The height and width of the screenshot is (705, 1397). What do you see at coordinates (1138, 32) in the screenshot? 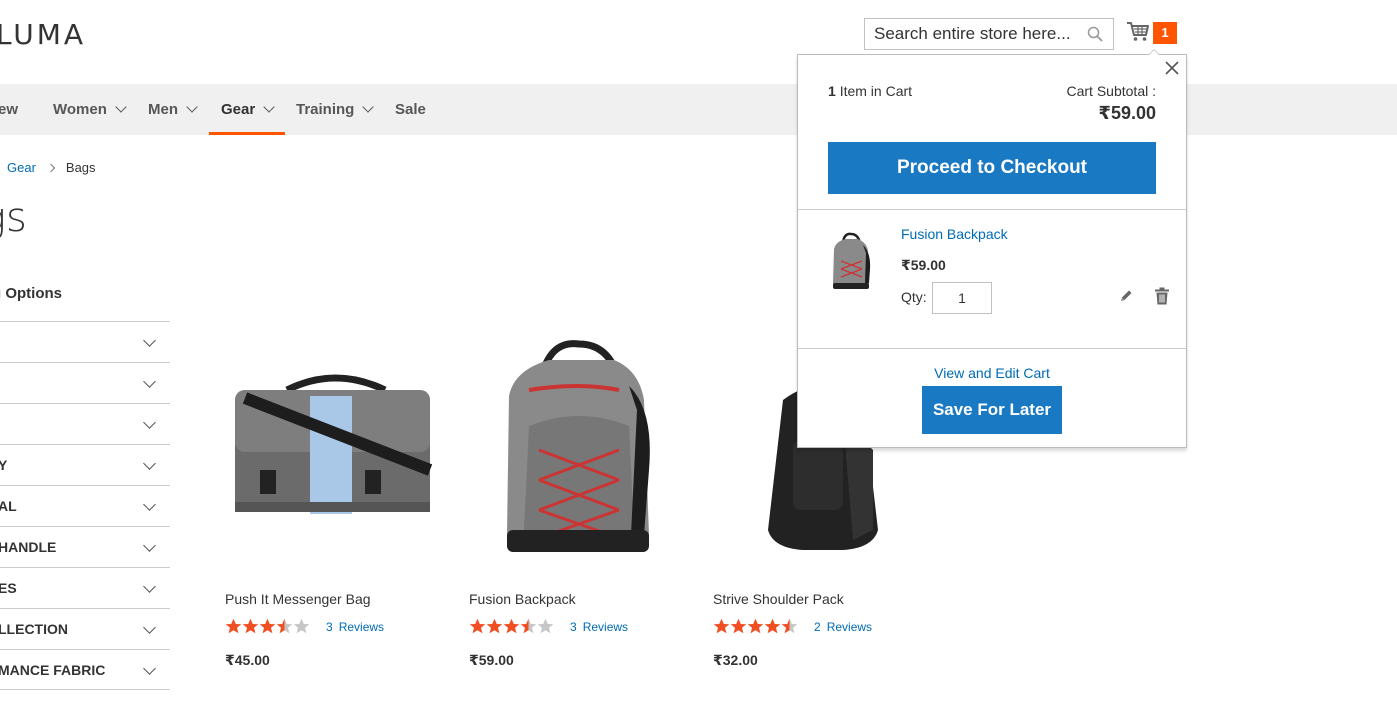
I see `cart-icon` at bounding box center [1138, 32].